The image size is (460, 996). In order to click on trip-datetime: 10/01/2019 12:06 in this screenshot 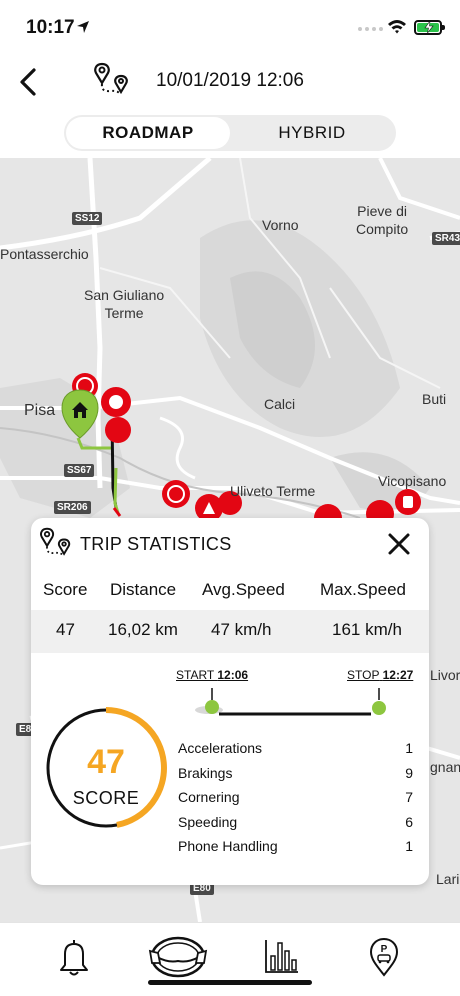, I will do `click(230, 80)`.